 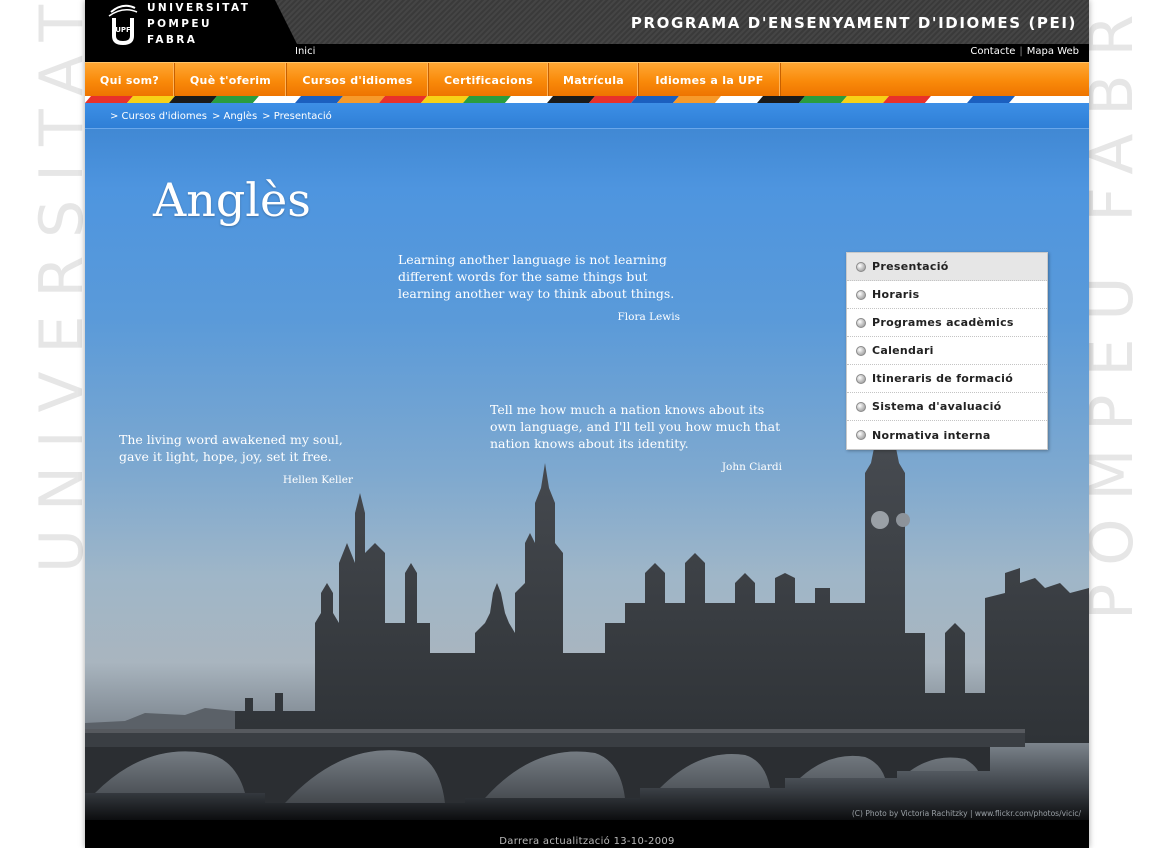 I want to click on side-menu-normativa: Normativa interna, so click(x=947, y=435).